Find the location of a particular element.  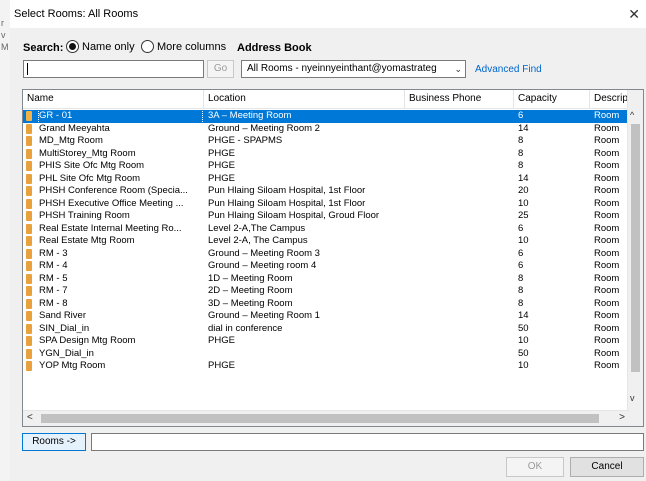

table-row: PHL Site Ofc Mtg Room PHGE 14 Room is located at coordinates (326, 179).